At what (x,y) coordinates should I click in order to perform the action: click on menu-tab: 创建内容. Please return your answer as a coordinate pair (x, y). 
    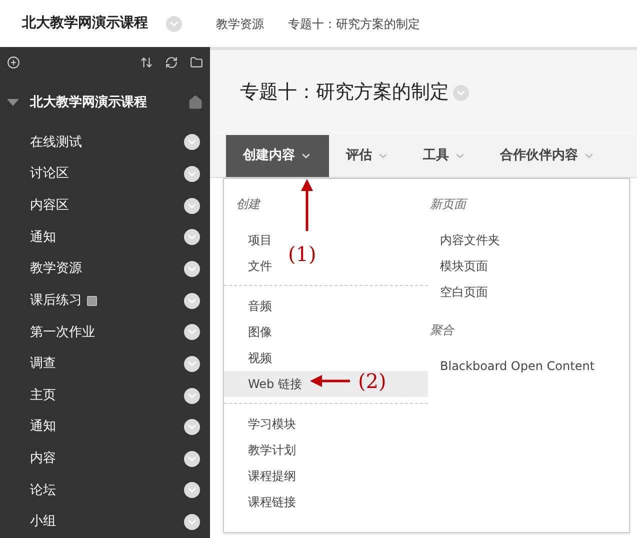
    Looking at the image, I should click on (277, 156).